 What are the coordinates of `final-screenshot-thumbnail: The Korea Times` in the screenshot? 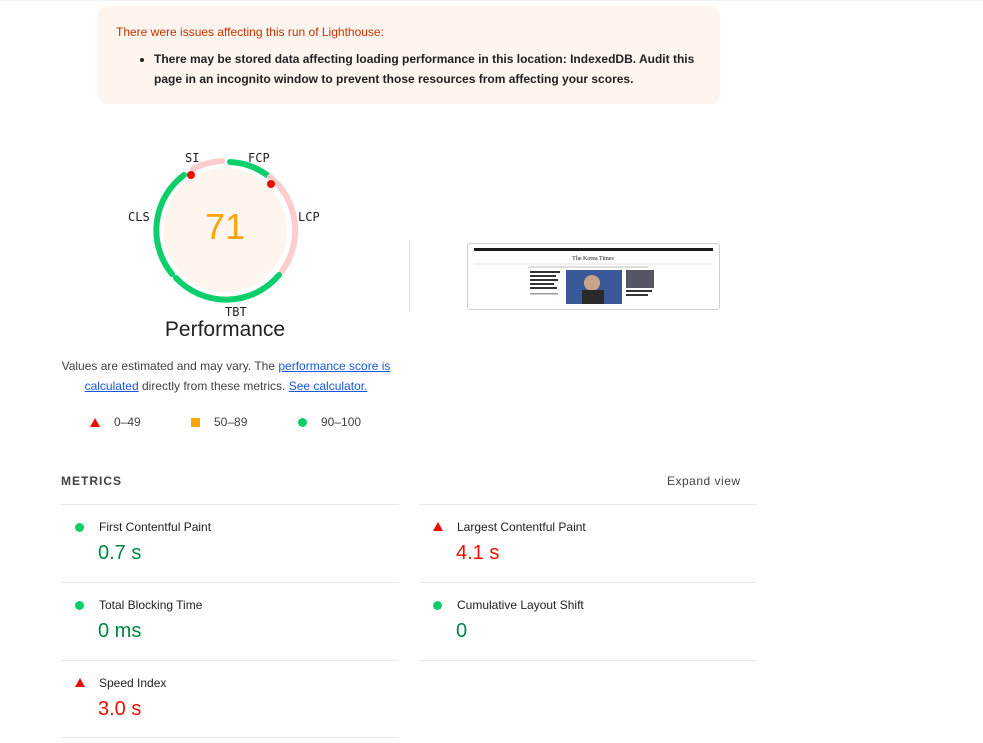 It's located at (593, 276).